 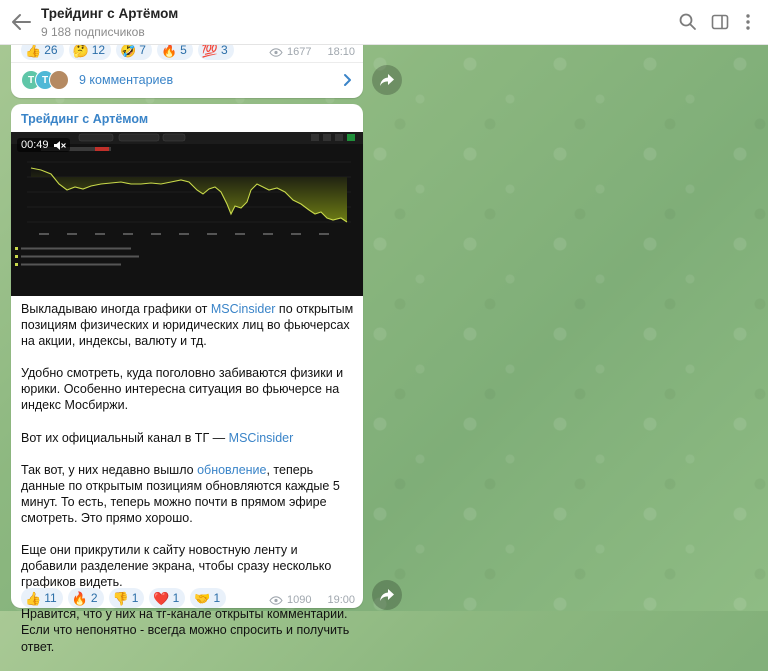 I want to click on text-link: обновление, so click(x=231, y=470).